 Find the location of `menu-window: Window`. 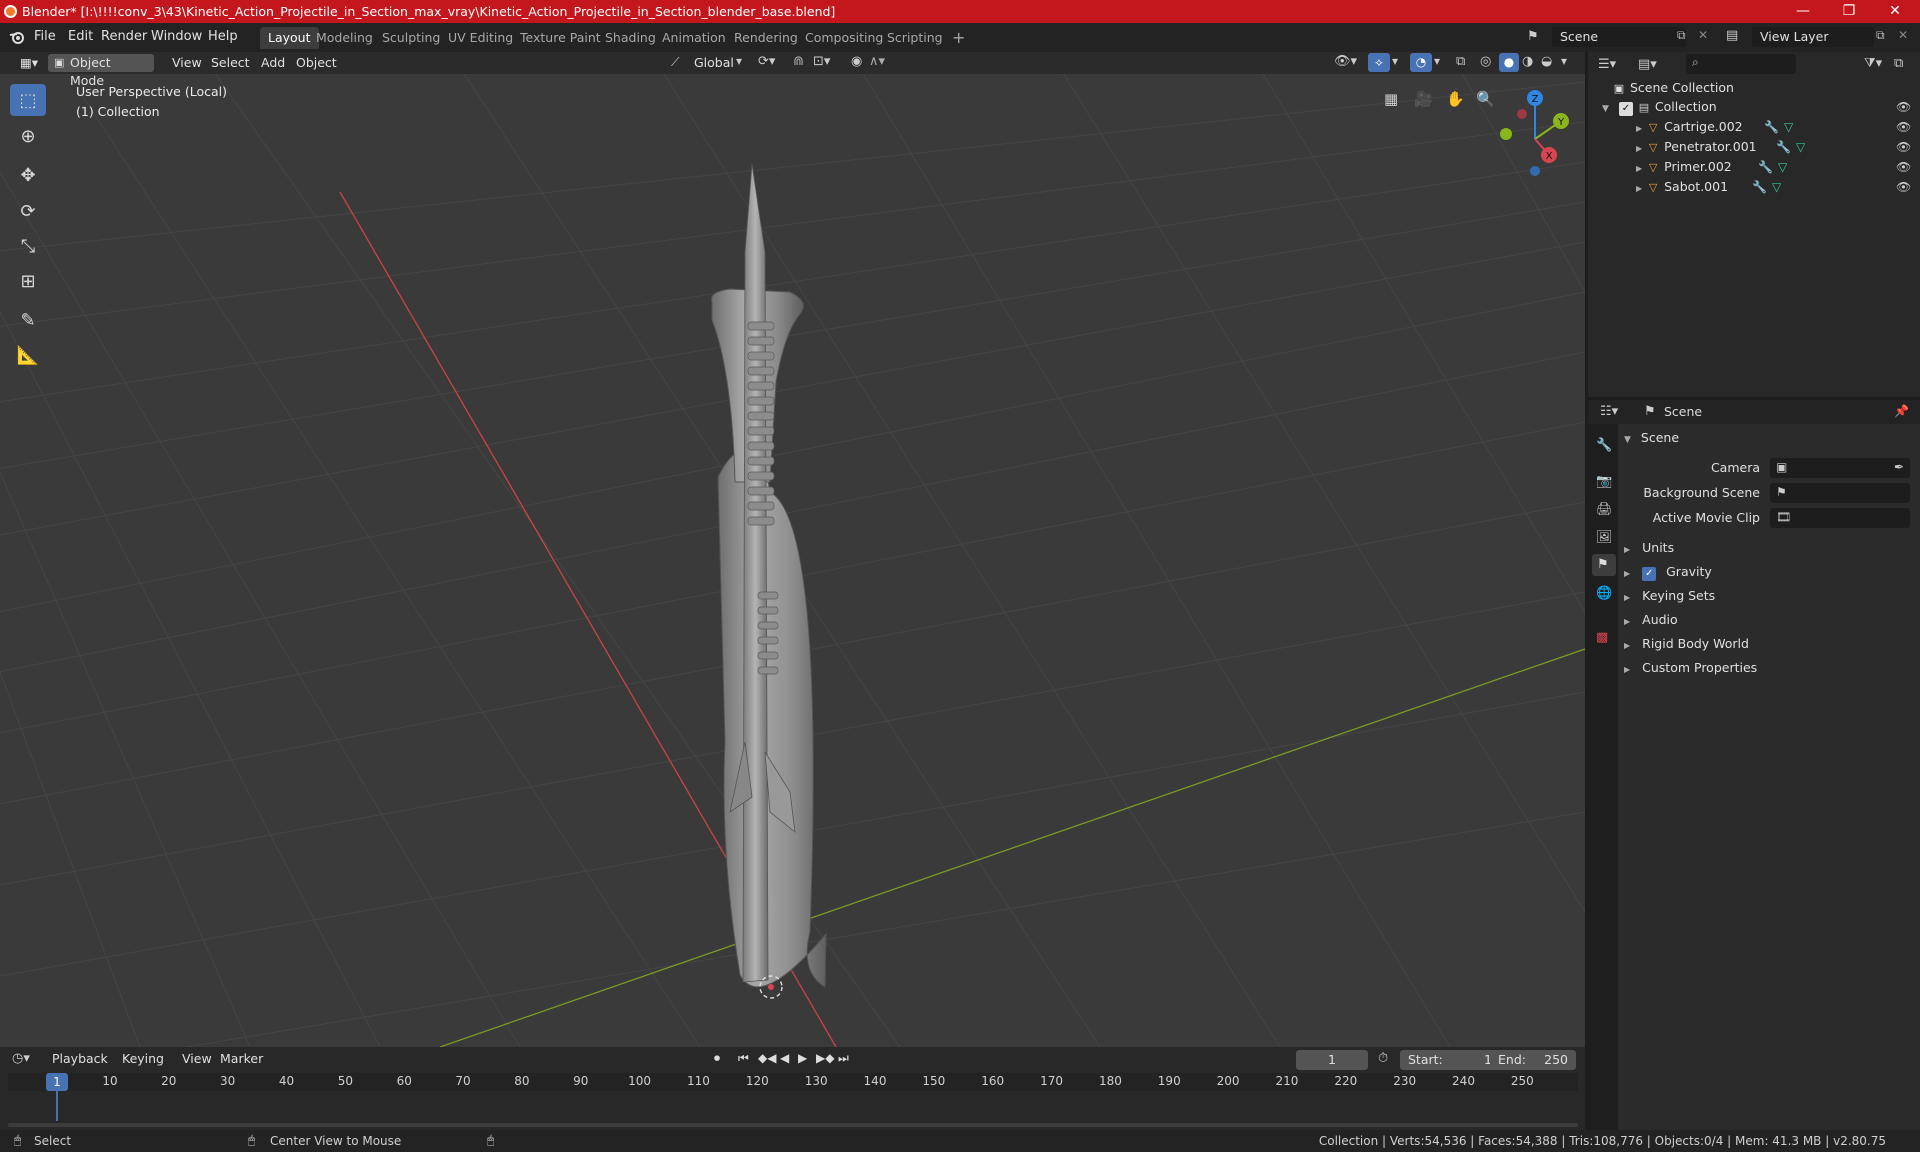

menu-window: Window is located at coordinates (176, 36).